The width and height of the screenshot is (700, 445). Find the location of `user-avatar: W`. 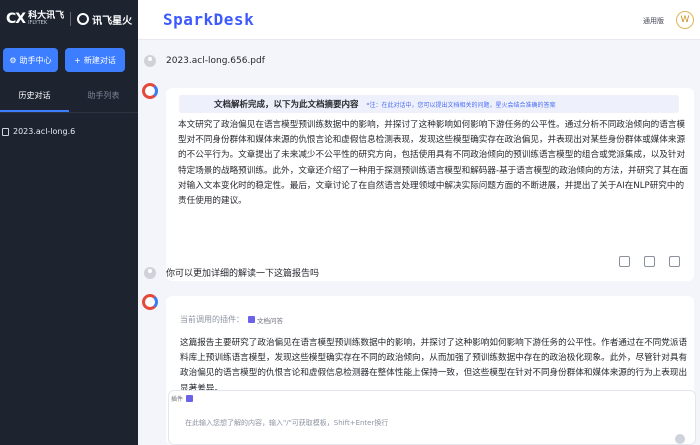

user-avatar: W is located at coordinates (685, 20).